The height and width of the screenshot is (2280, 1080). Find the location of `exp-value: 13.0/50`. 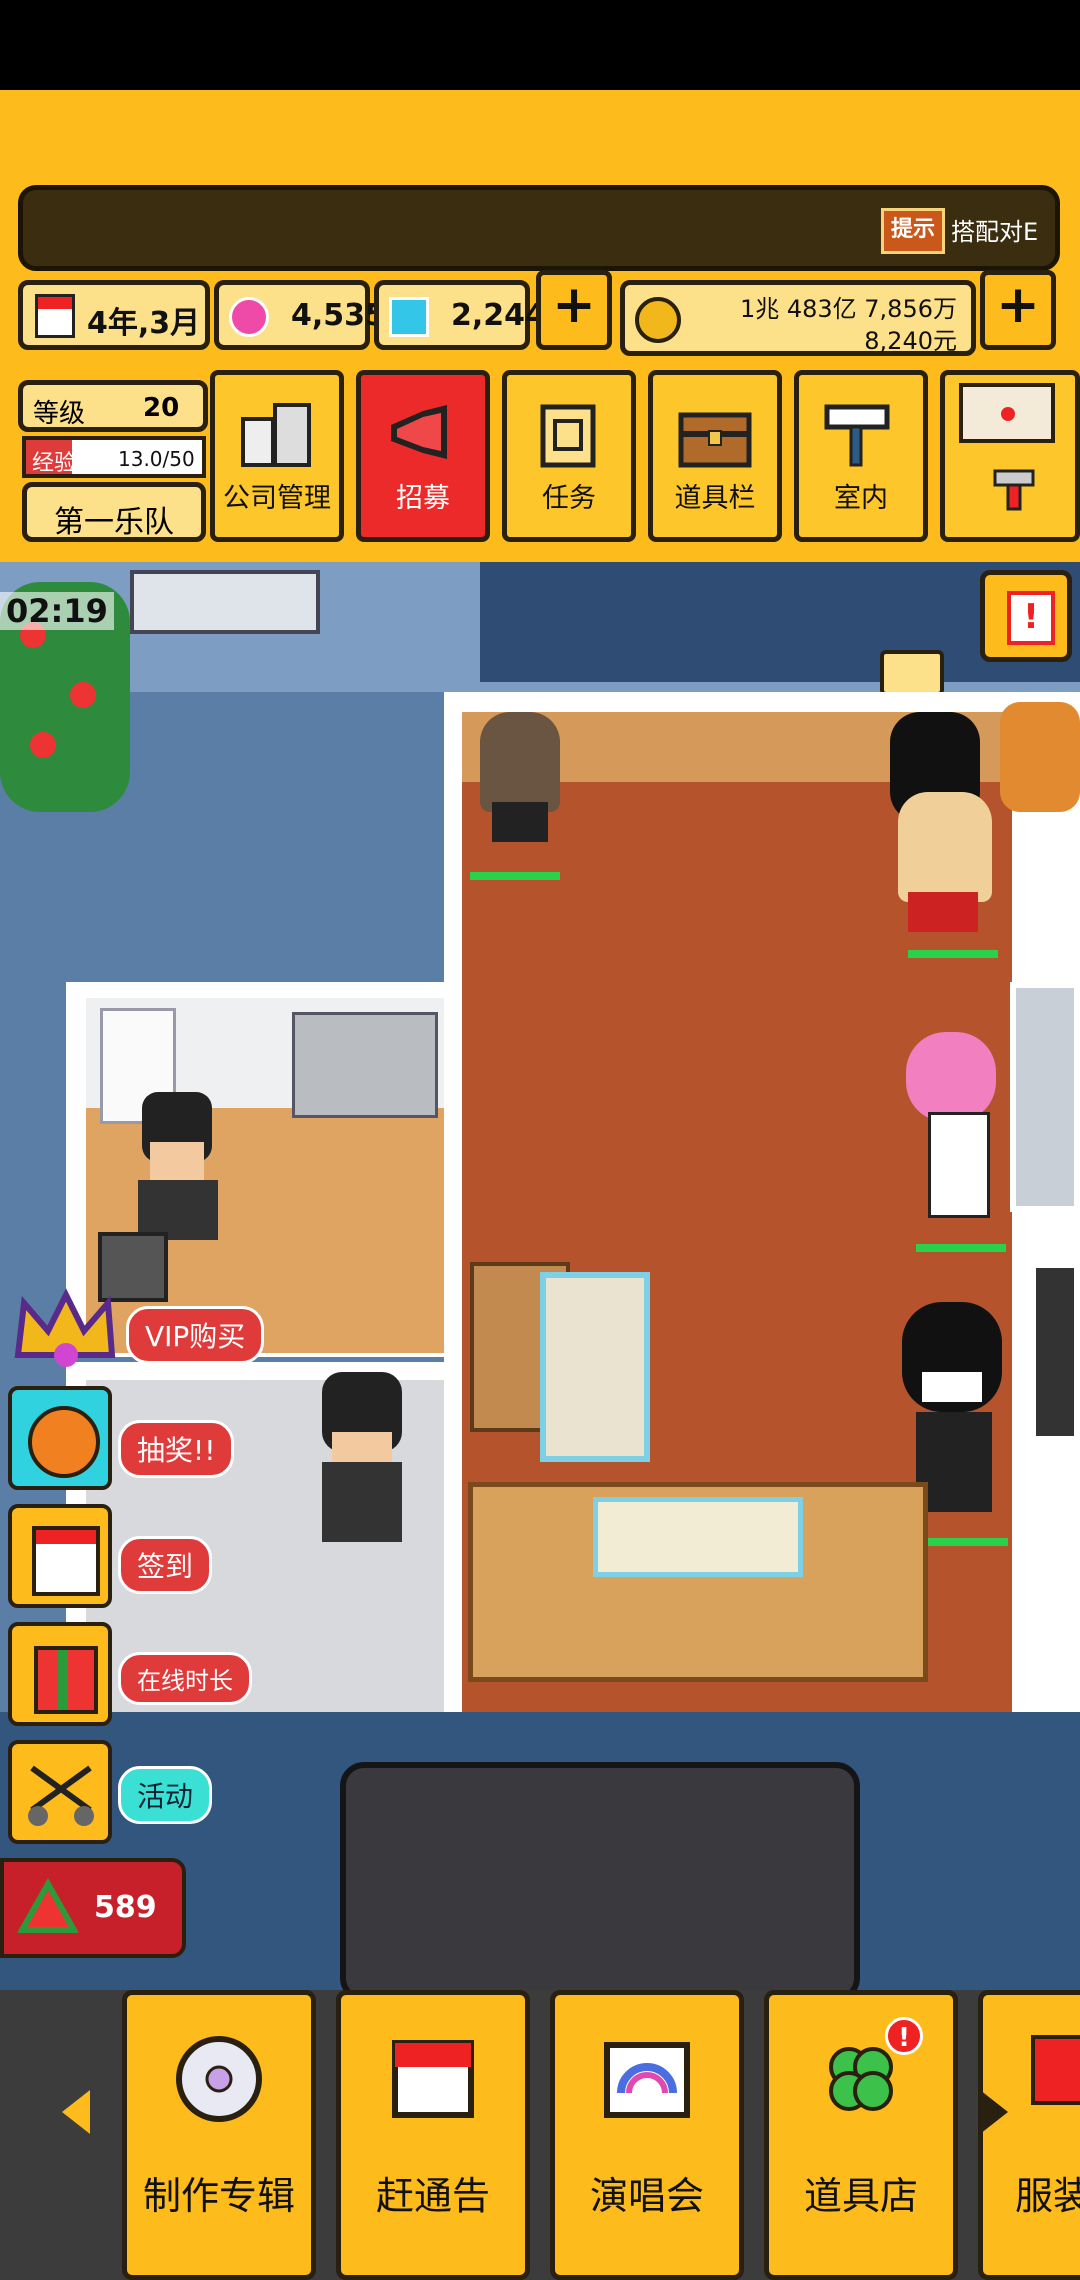

exp-value: 13.0/50 is located at coordinates (156, 459).